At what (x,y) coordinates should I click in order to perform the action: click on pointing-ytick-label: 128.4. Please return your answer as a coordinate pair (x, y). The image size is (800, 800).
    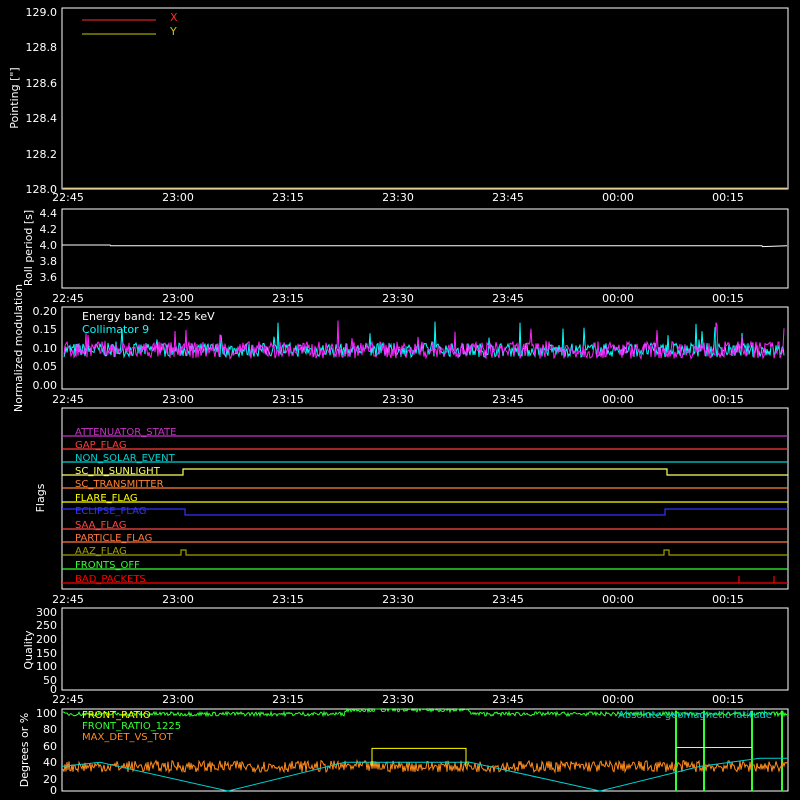
    Looking at the image, I should click on (42, 118).